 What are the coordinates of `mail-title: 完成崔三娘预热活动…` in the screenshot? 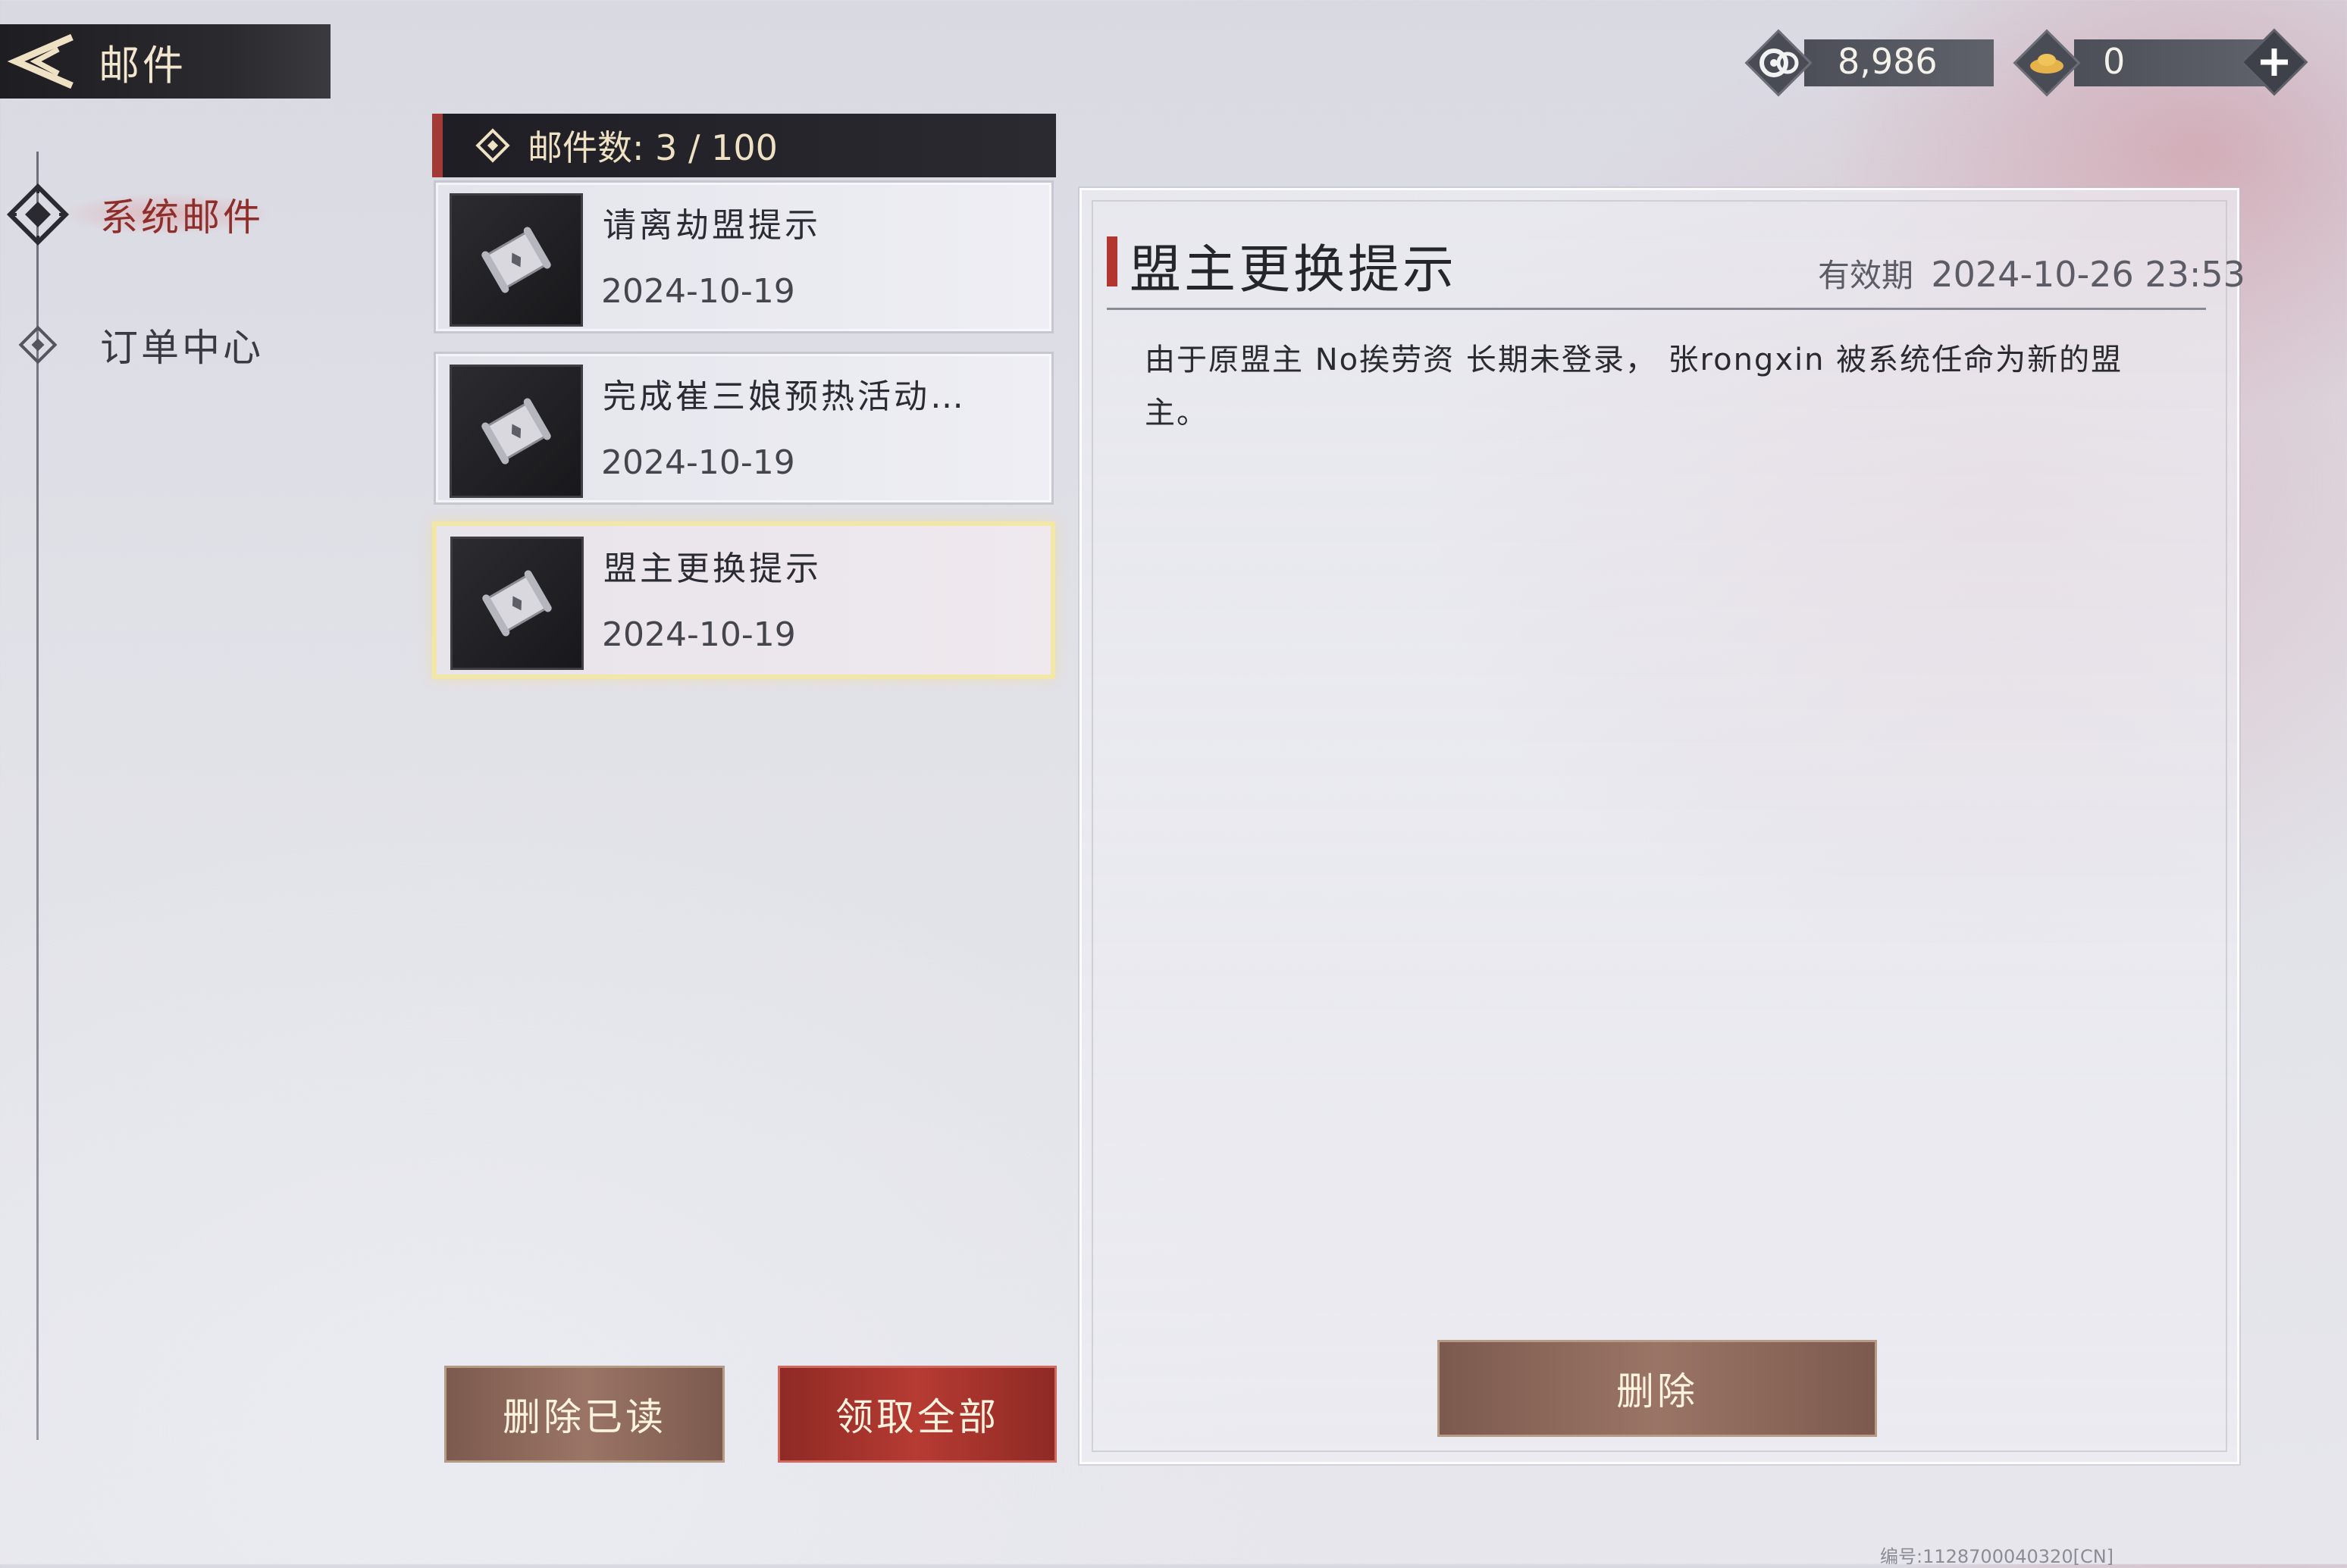 It's located at (785, 396).